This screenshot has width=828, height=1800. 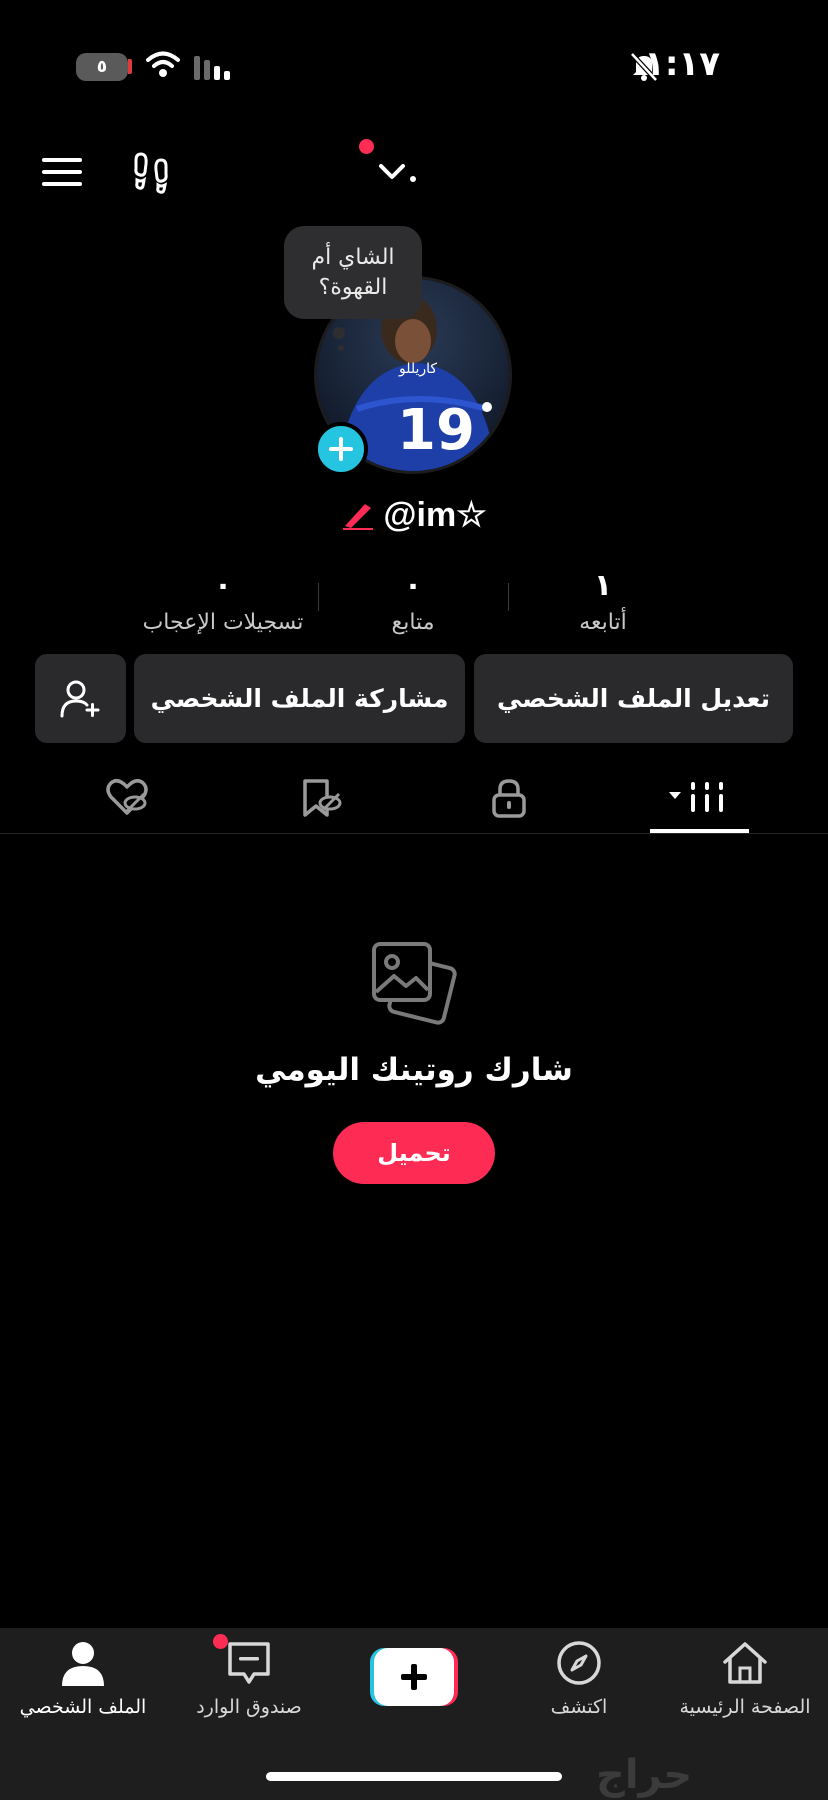 I want to click on nav-home-label: الصفحة الرئيسية, so click(x=745, y=1707).